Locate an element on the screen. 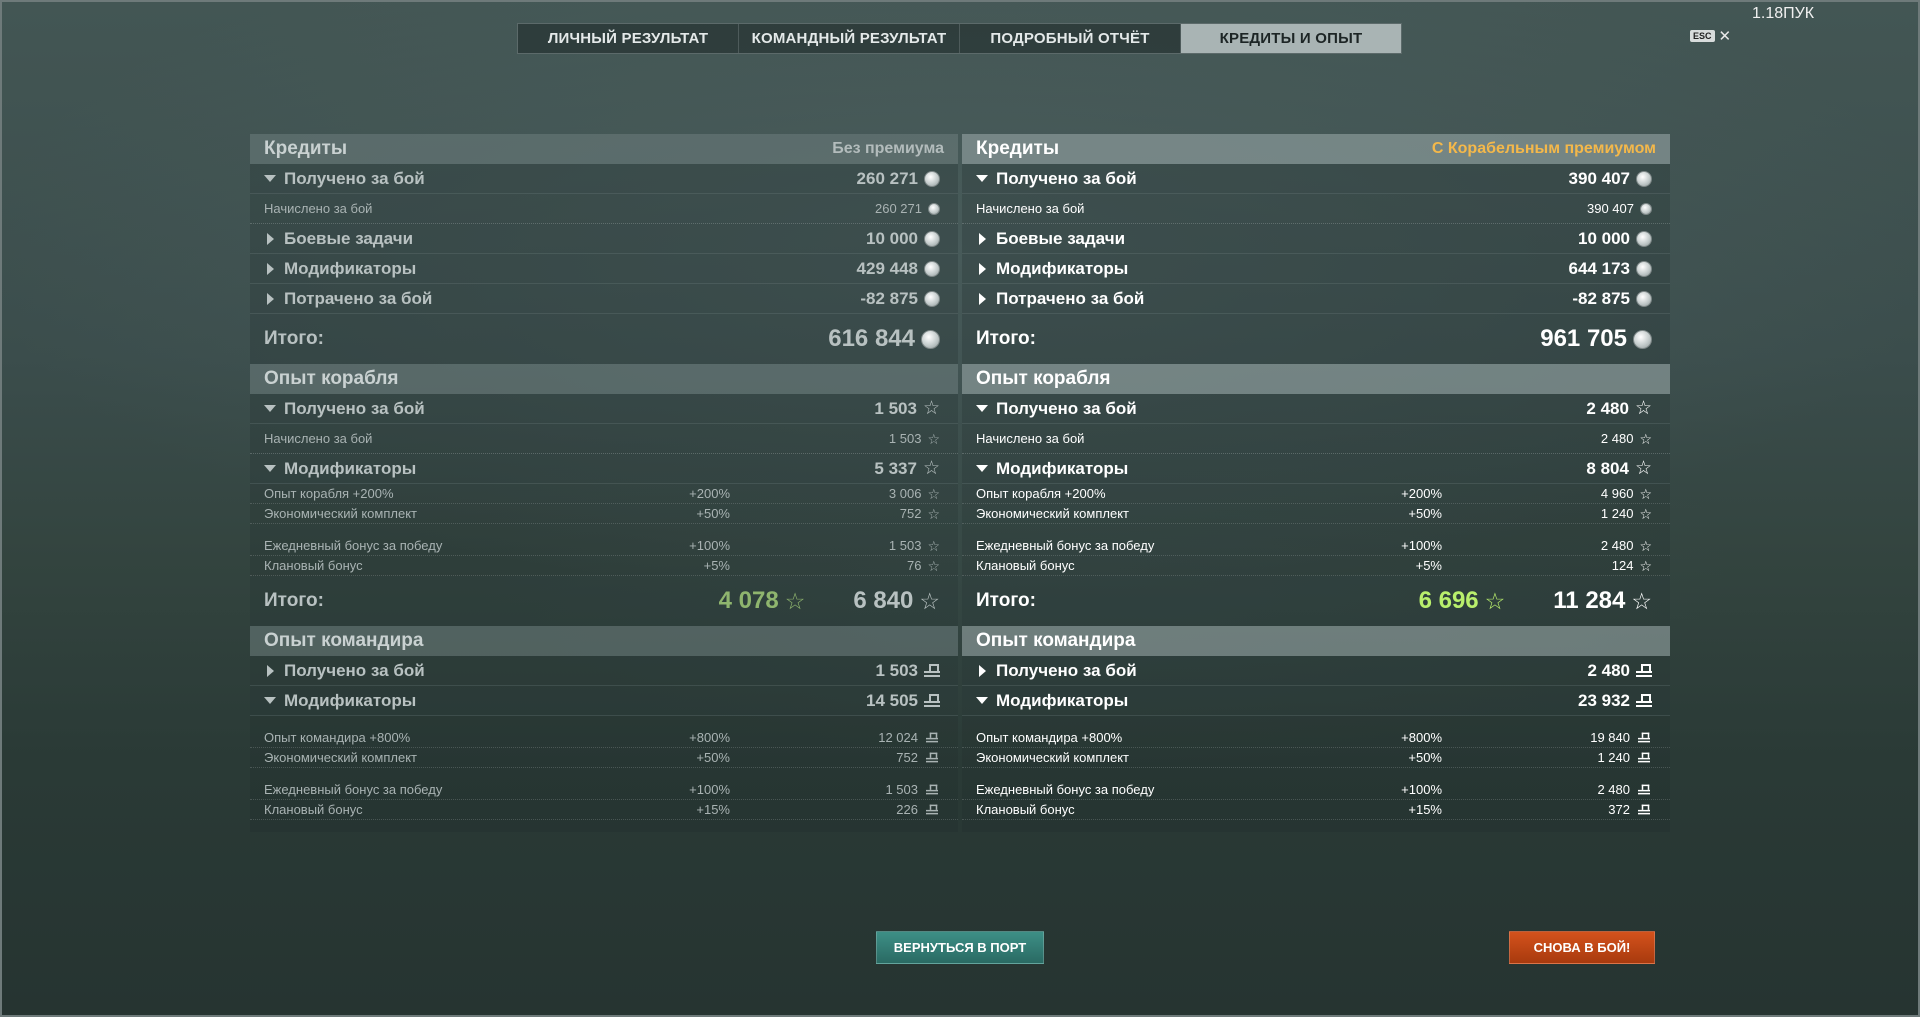  modifier-percent: +5% is located at coordinates (1428, 565).